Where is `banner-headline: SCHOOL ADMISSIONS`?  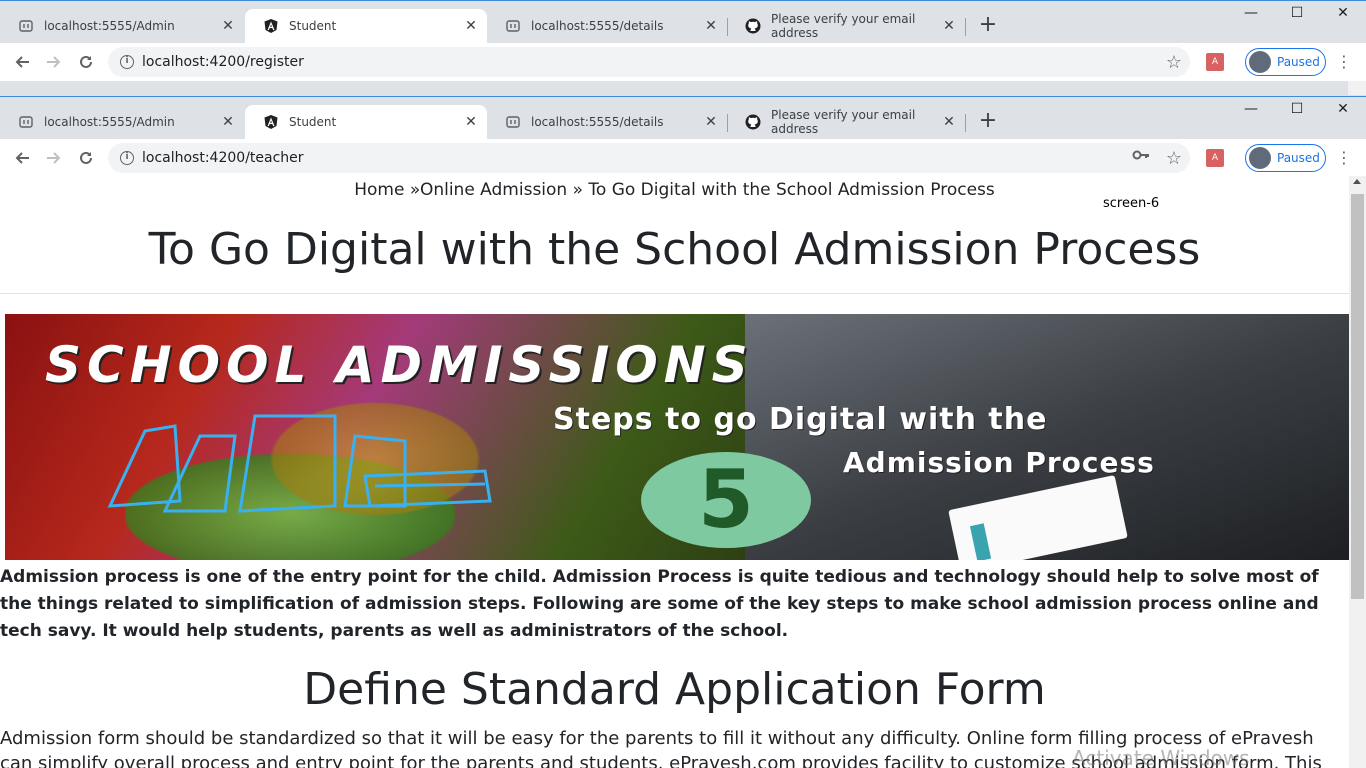
banner-headline: SCHOOL ADMISSIONS is located at coordinates (399, 365).